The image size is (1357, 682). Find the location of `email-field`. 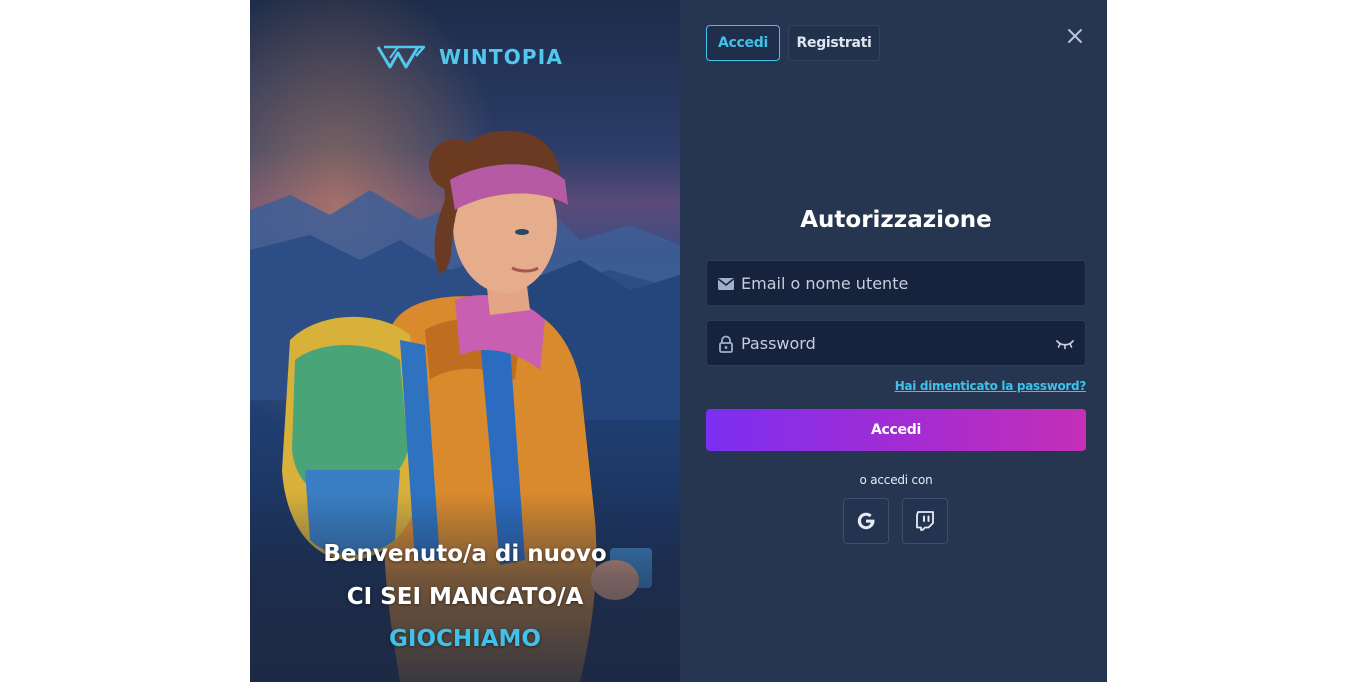

email-field is located at coordinates (896, 283).